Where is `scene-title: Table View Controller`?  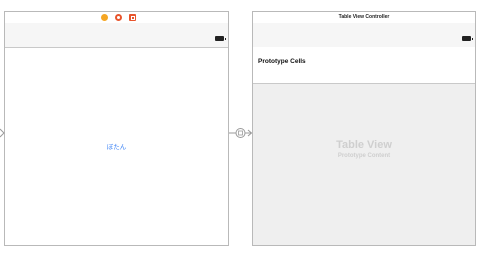 scene-title: Table View Controller is located at coordinates (364, 17).